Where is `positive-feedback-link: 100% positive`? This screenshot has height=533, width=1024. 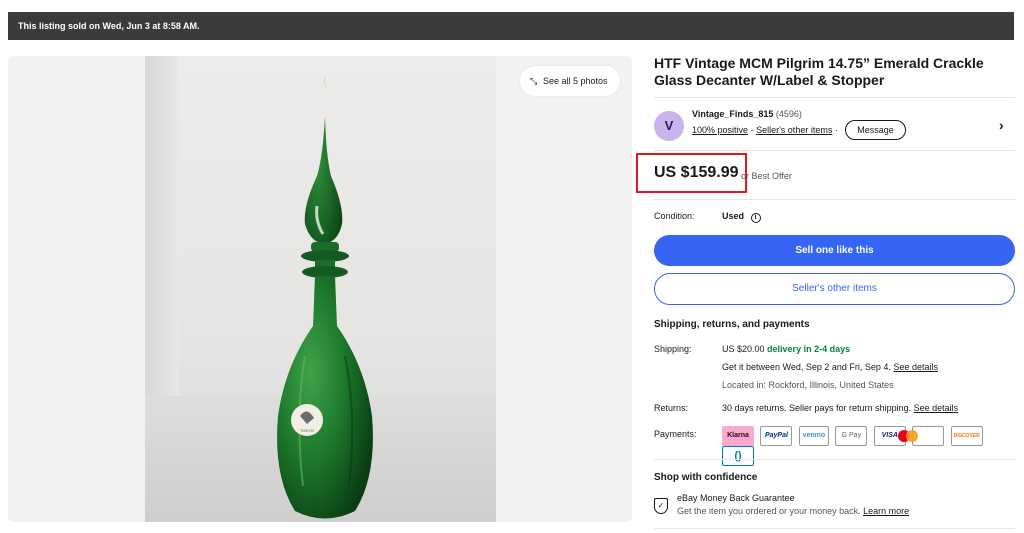 positive-feedback-link: 100% positive is located at coordinates (720, 130).